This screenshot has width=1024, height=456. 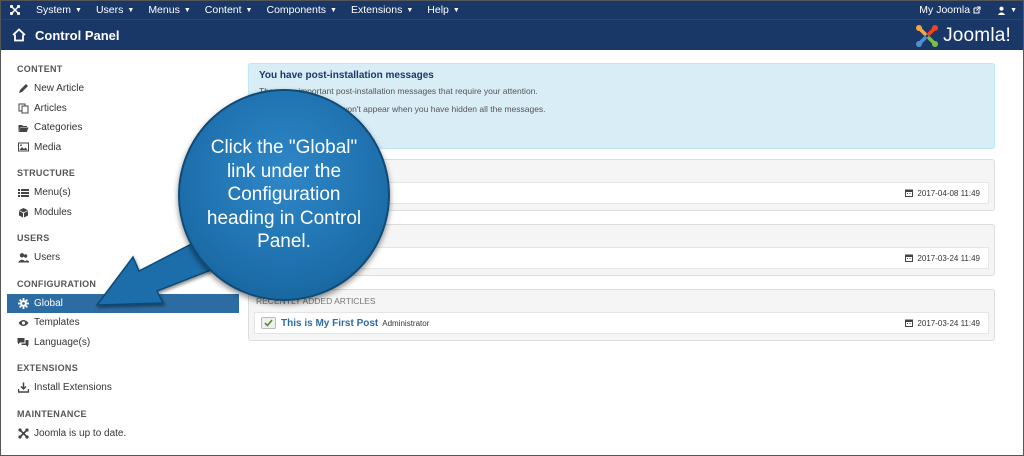 What do you see at coordinates (23, 212) in the screenshot?
I see `cube-icon` at bounding box center [23, 212].